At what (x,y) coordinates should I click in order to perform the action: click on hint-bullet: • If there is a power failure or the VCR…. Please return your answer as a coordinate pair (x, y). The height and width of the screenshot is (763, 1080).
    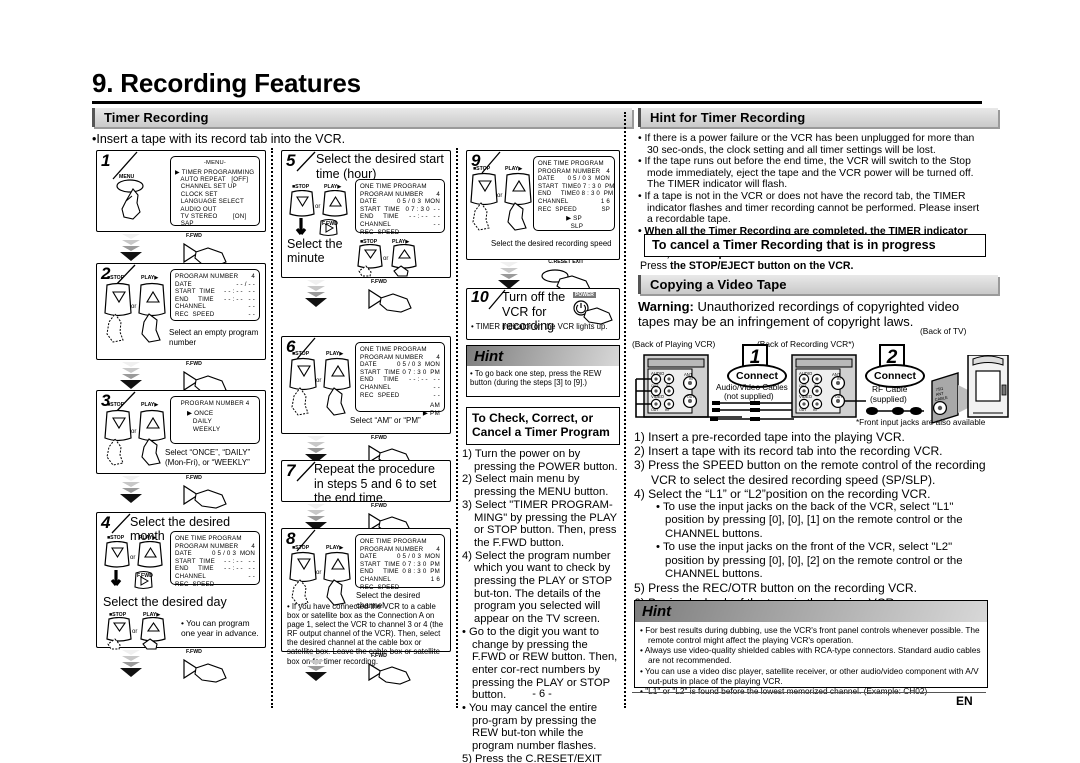
    Looking at the image, I should click on (806, 144).